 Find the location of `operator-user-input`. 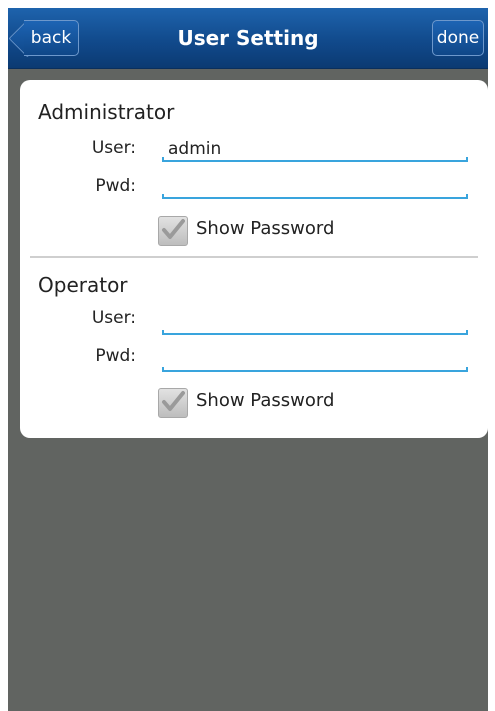

operator-user-input is located at coordinates (315, 322).